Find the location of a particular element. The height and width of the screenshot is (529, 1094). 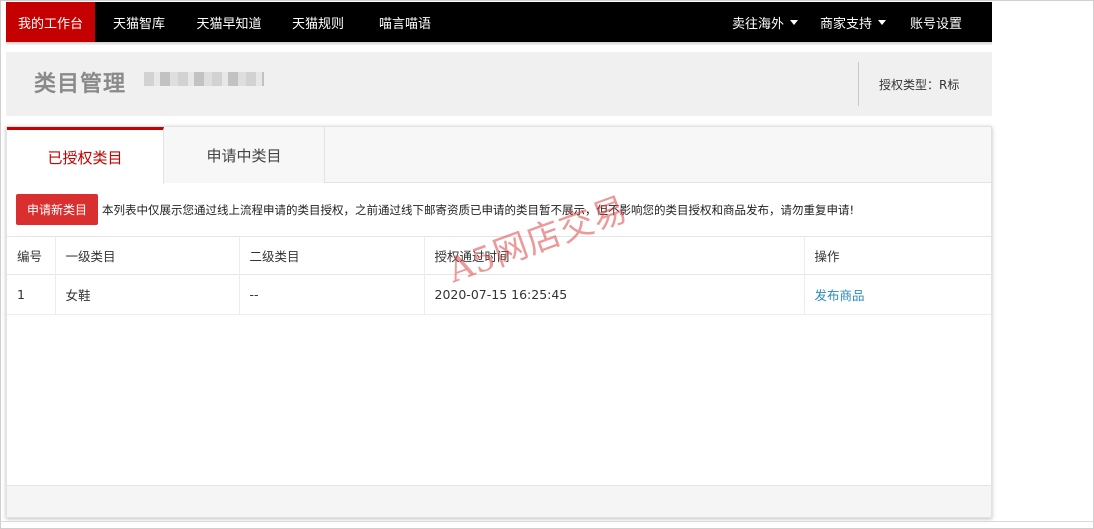

cell-auth-time: 2020-07-15 16:25:45 is located at coordinates (613, 294).